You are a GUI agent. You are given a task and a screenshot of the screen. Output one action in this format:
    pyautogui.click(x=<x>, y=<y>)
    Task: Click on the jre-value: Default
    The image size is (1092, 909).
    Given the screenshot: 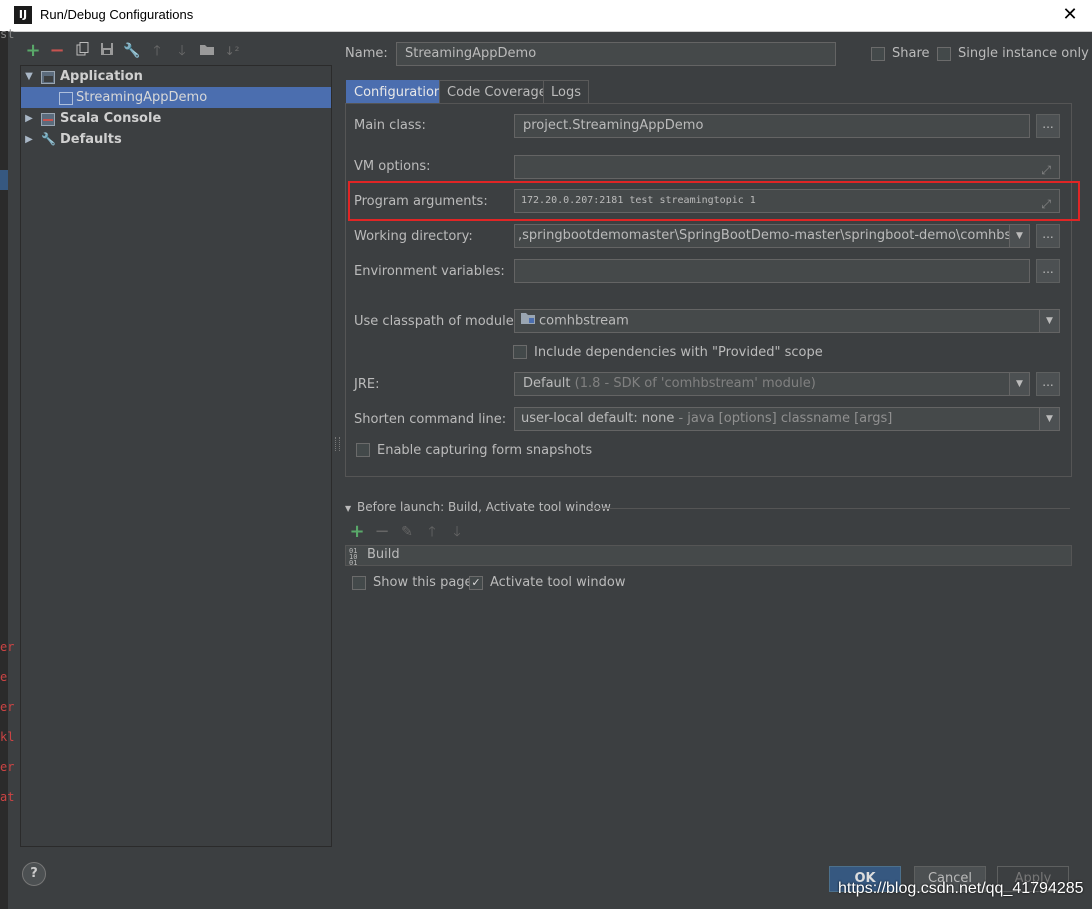 What is the action you would take?
    pyautogui.click(x=547, y=383)
    